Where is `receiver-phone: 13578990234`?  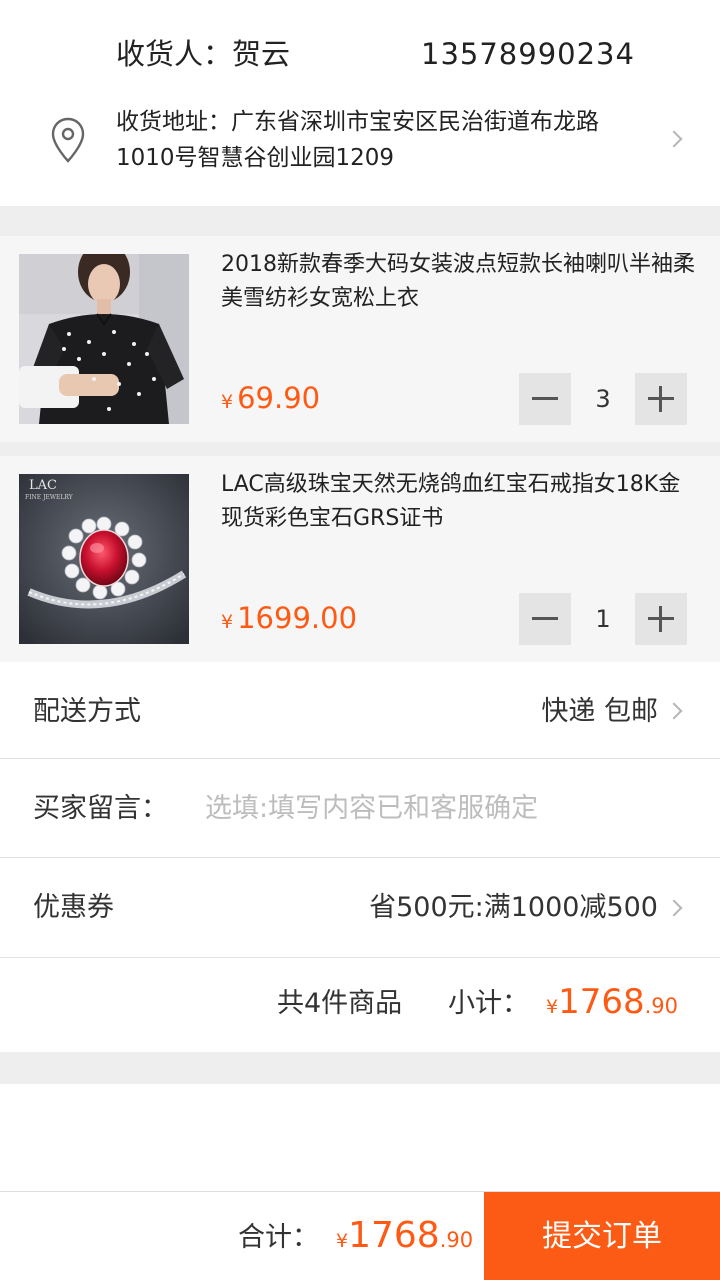
receiver-phone: 13578990234 is located at coordinates (528, 54).